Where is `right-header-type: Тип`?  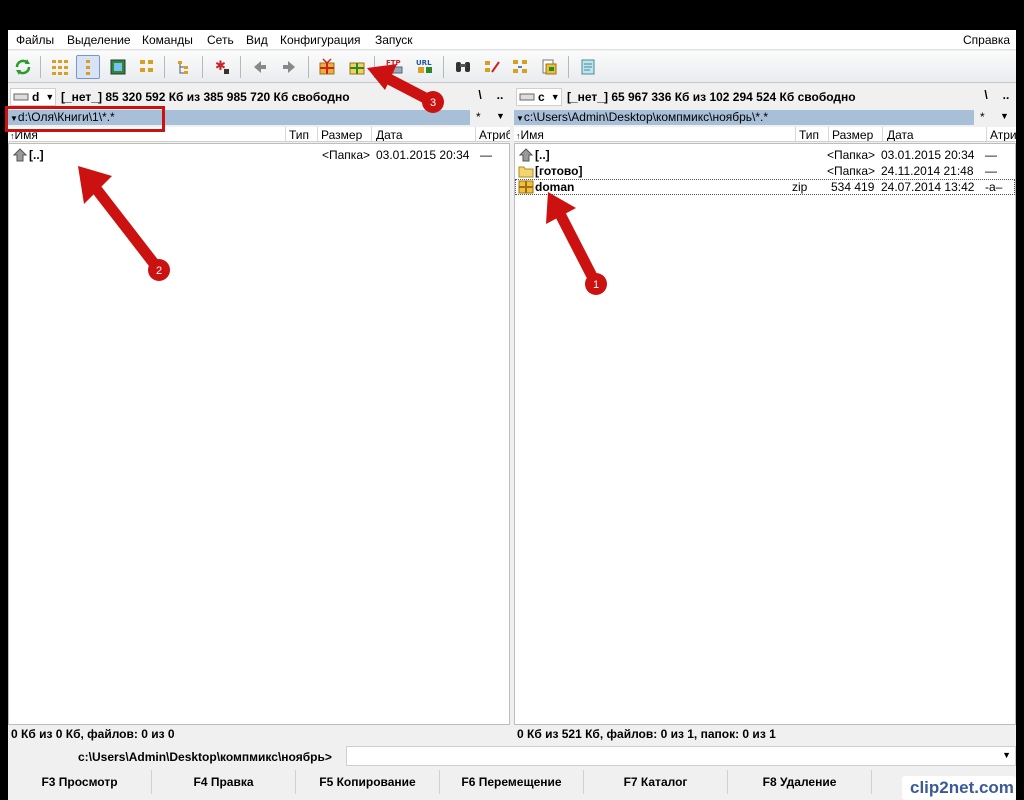
right-header-type: Тип is located at coordinates (809, 134).